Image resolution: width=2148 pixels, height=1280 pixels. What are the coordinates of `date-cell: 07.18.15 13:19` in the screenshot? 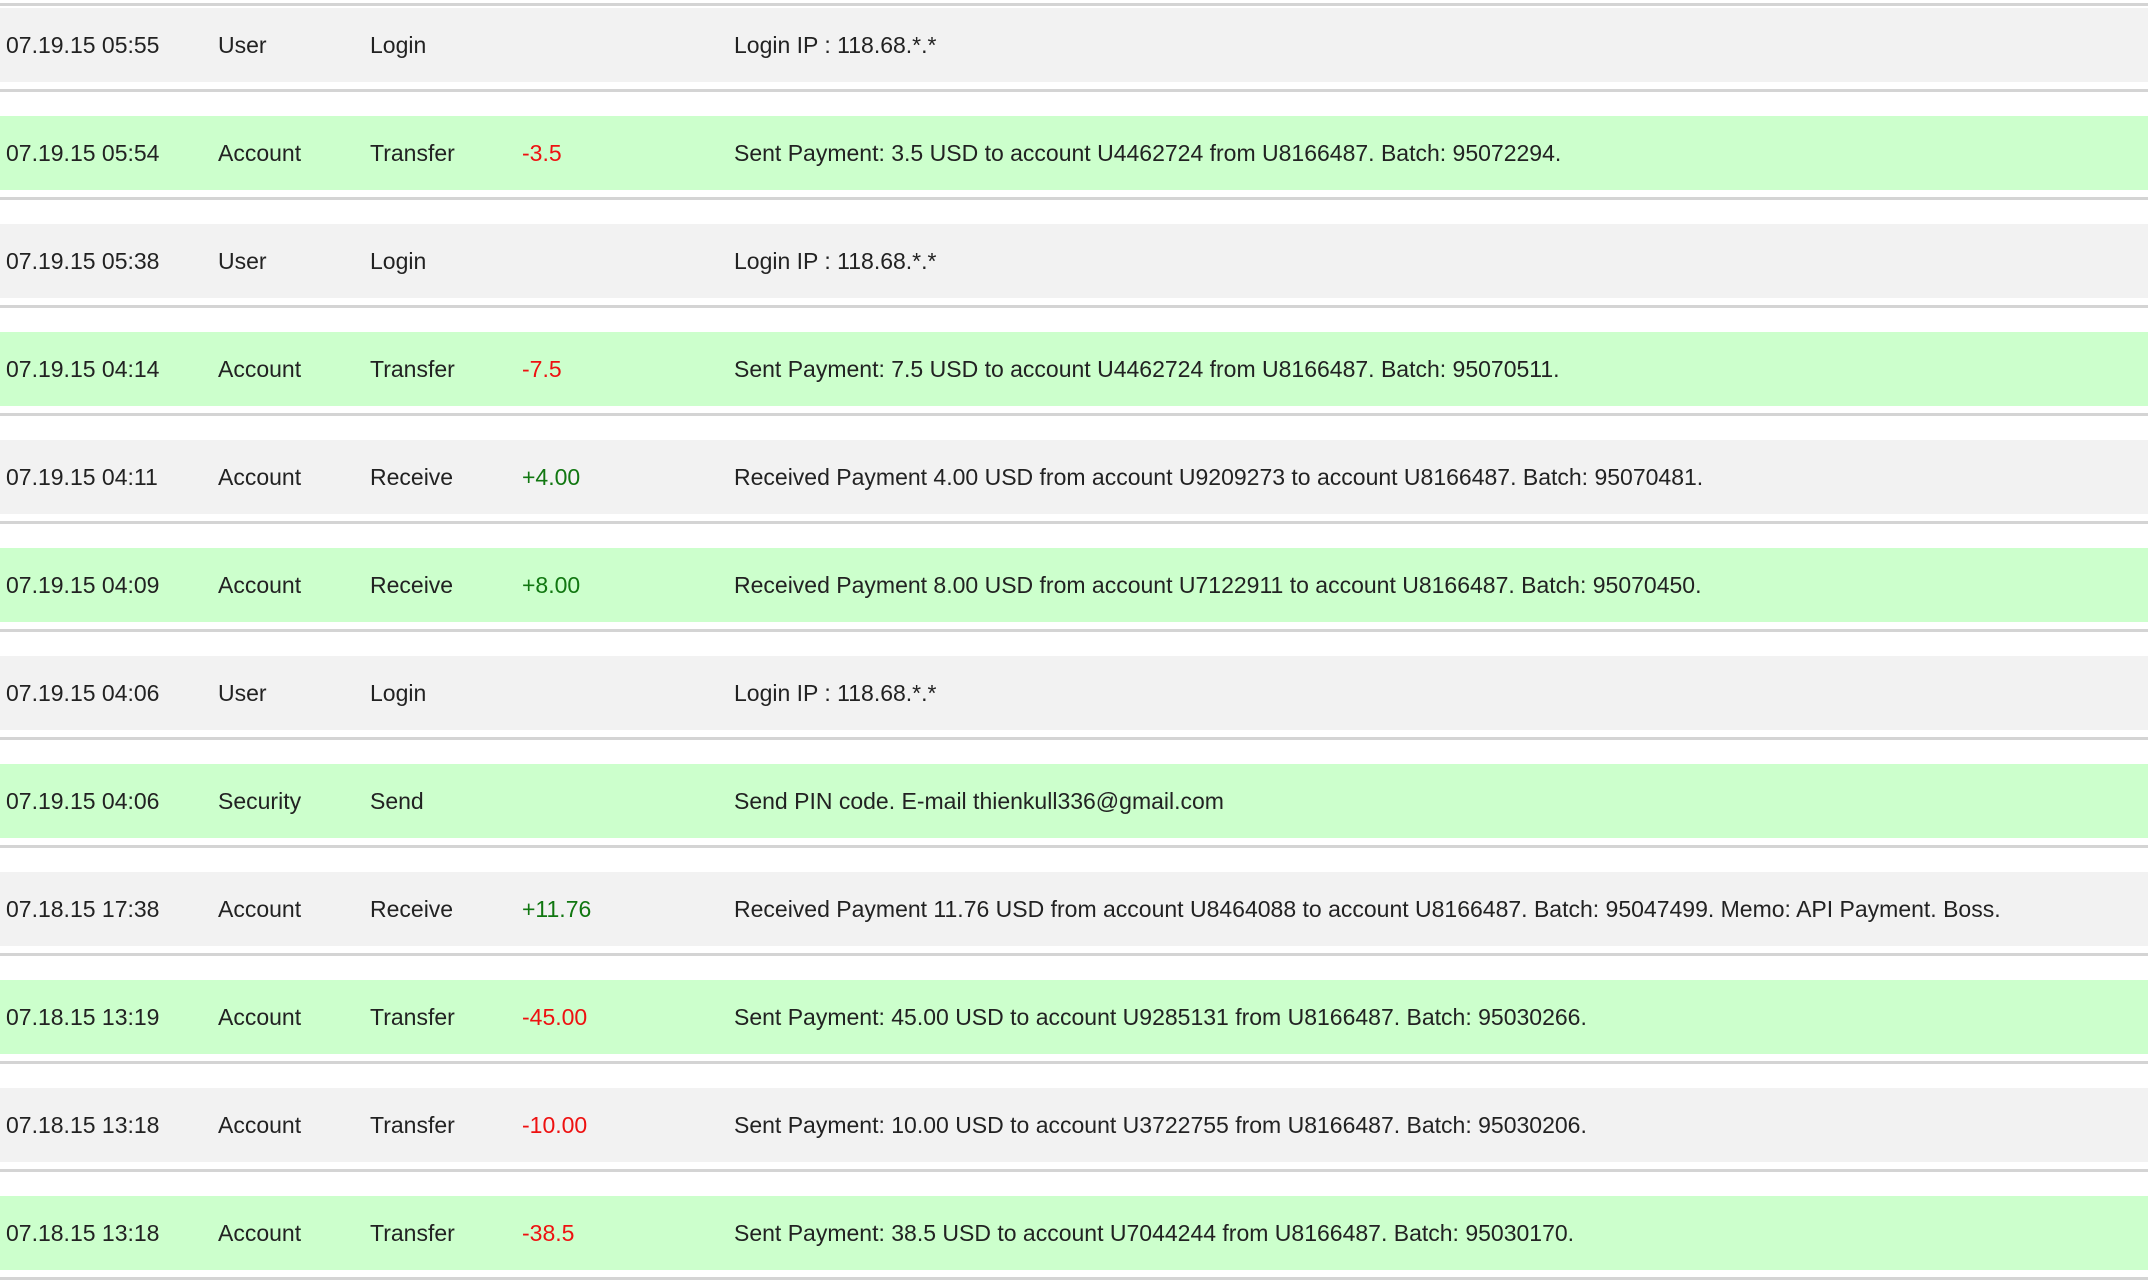 It's located at (83, 1017).